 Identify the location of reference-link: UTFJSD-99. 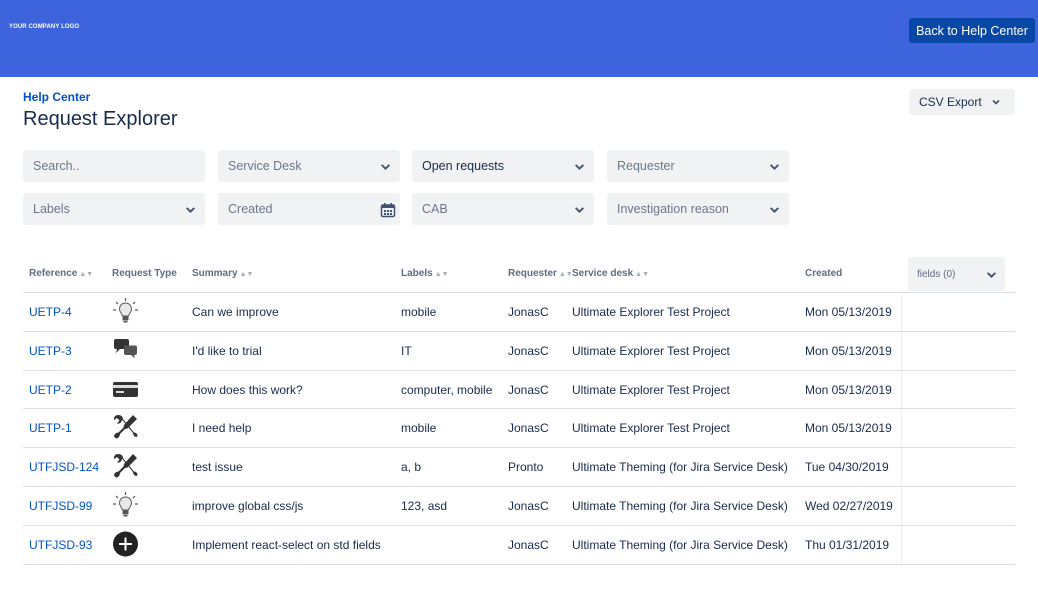
(60, 506).